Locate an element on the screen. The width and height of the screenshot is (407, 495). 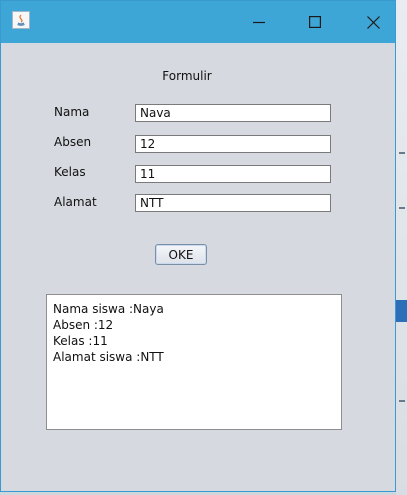
minimize-icon is located at coordinates (259, 22).